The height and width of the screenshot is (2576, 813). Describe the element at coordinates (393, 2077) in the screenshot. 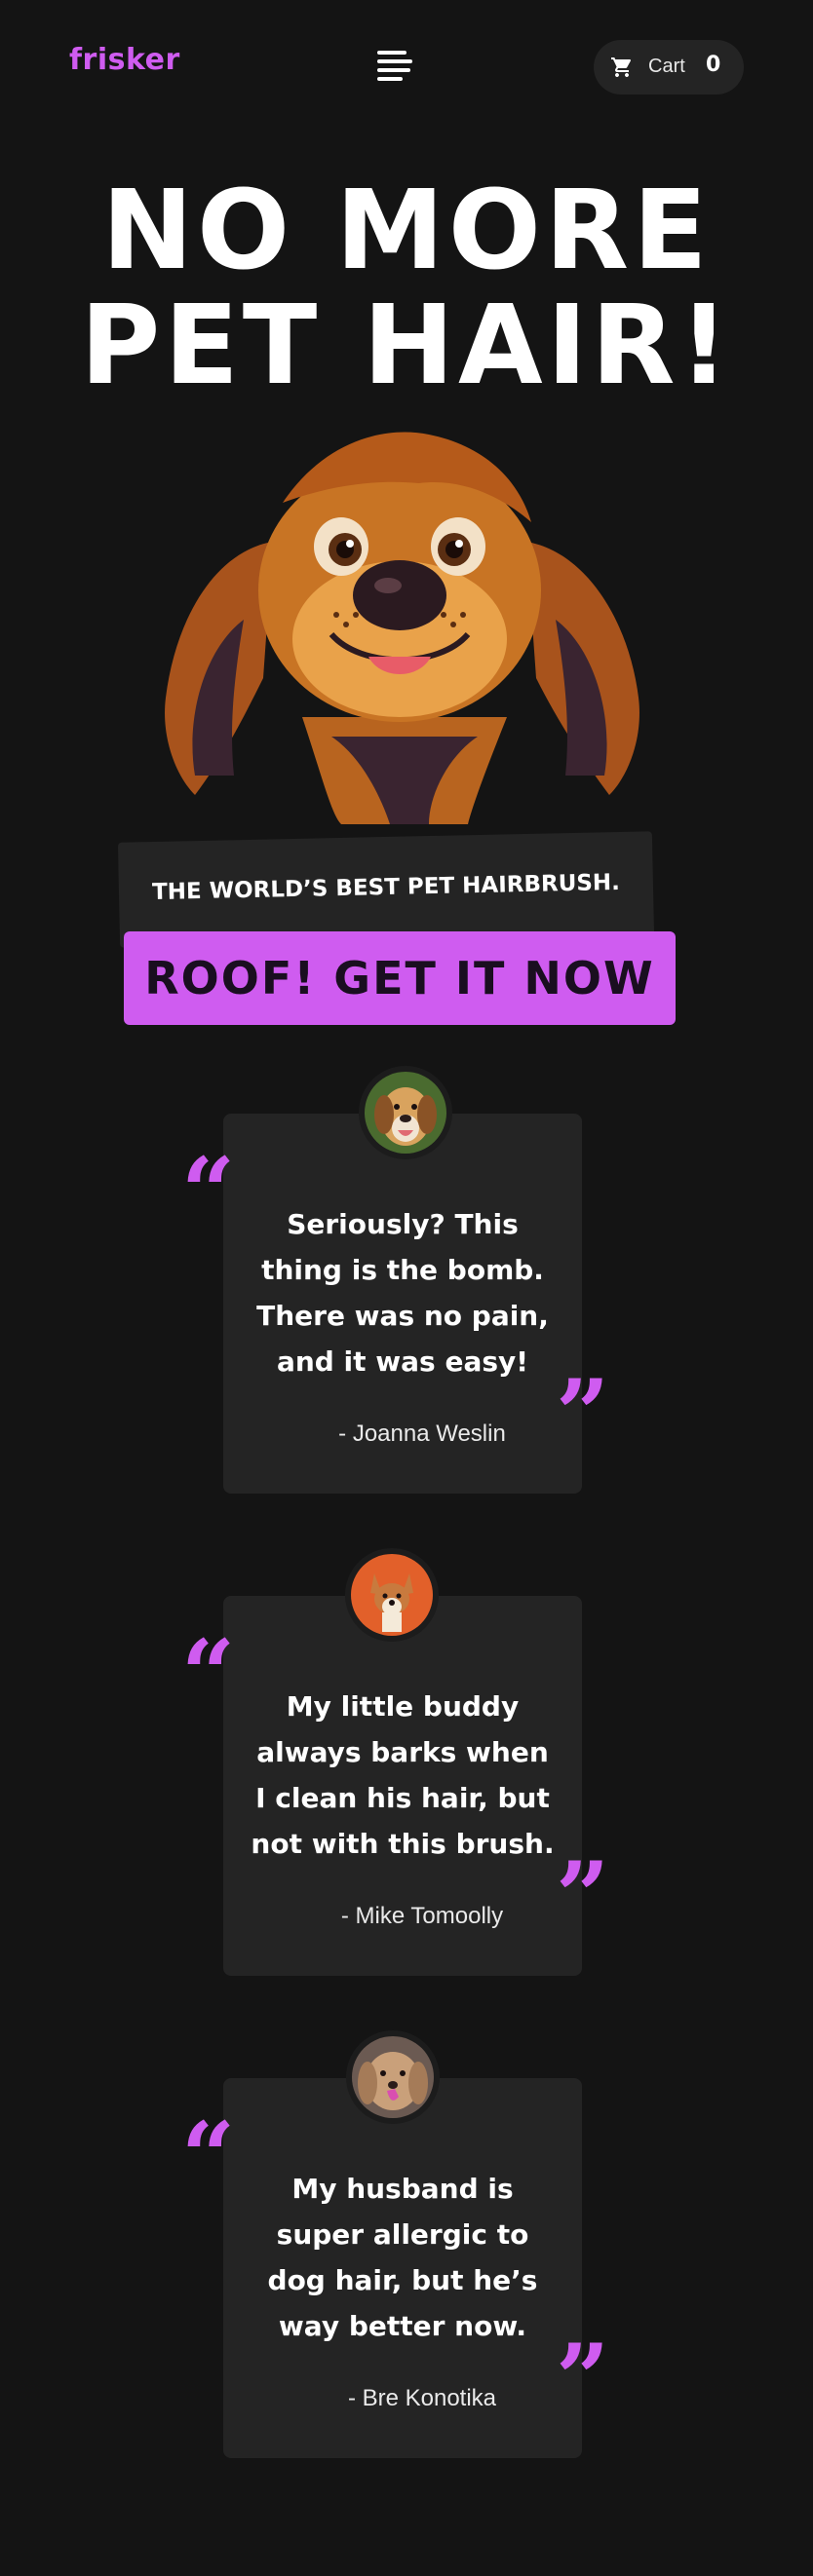

I see `golden-dog-avatar` at that location.